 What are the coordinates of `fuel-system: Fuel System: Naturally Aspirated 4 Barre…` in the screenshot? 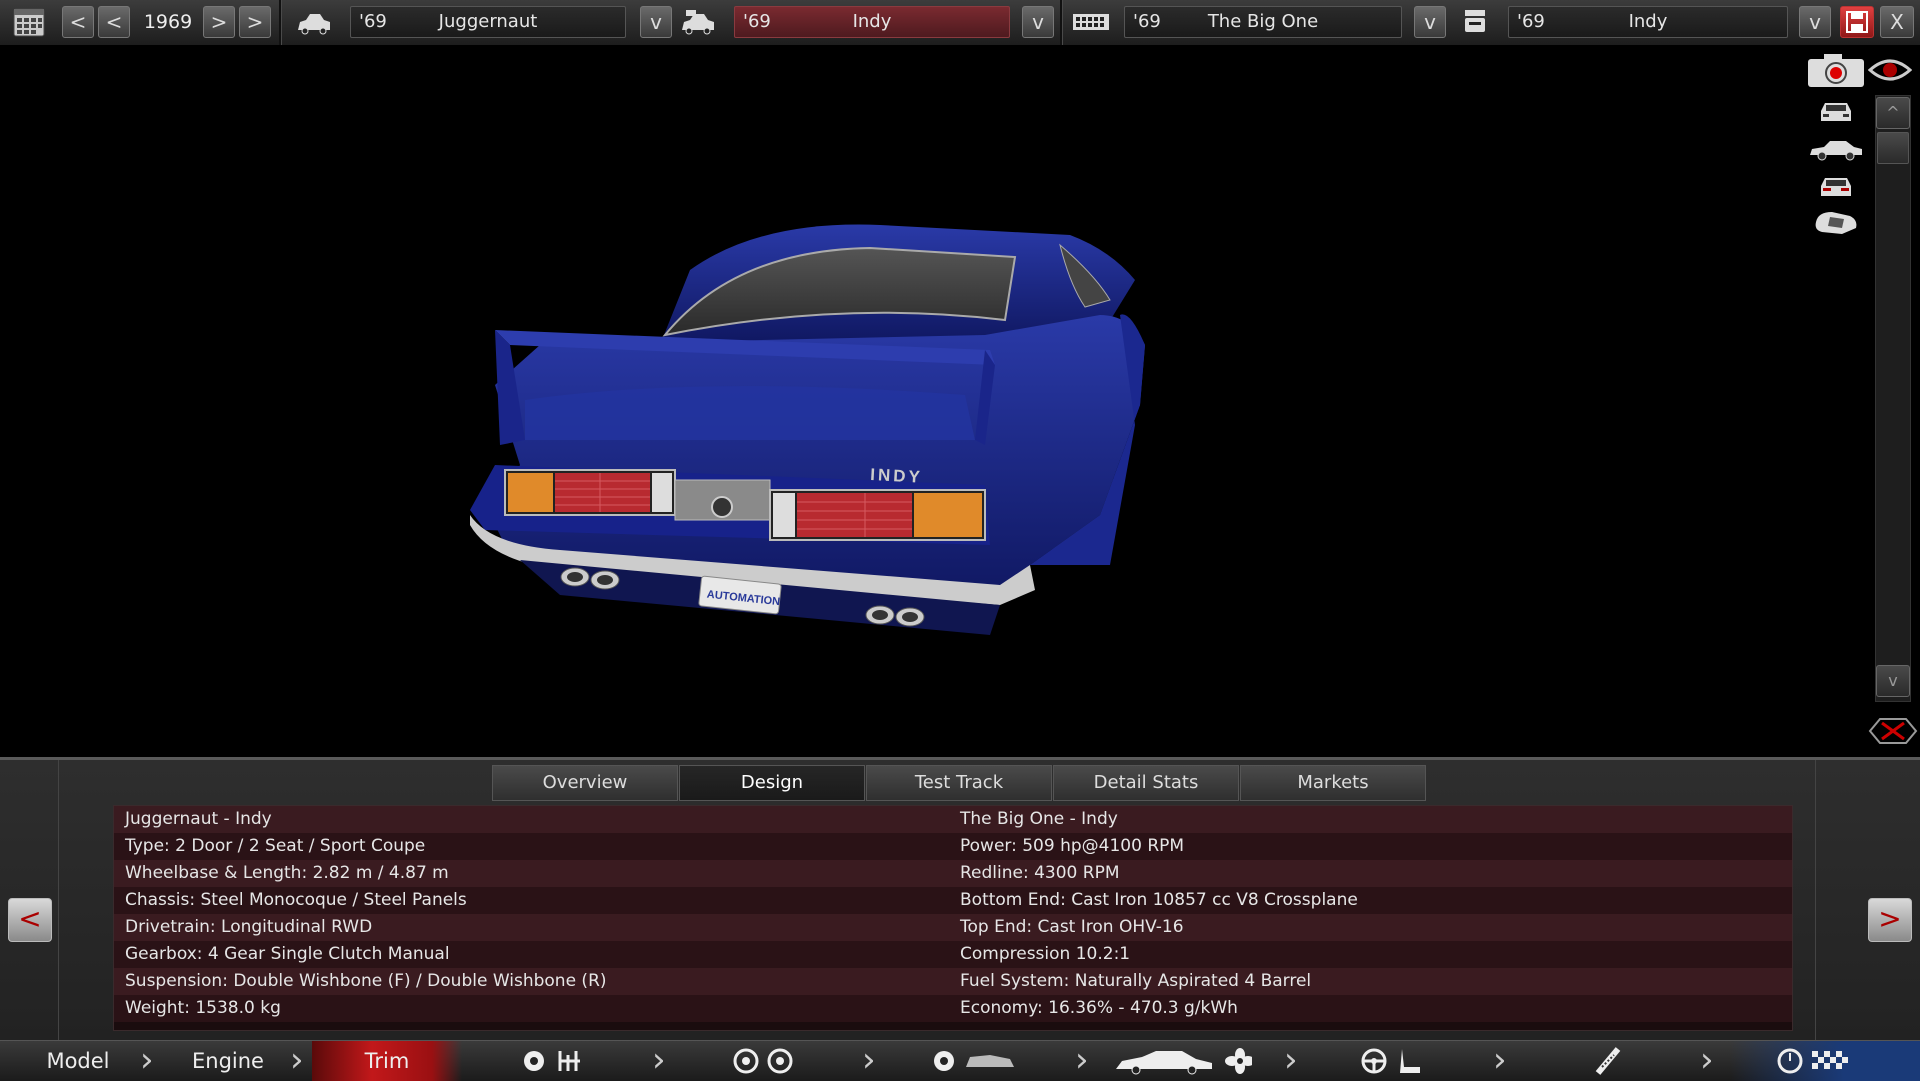 It's located at (1136, 981).